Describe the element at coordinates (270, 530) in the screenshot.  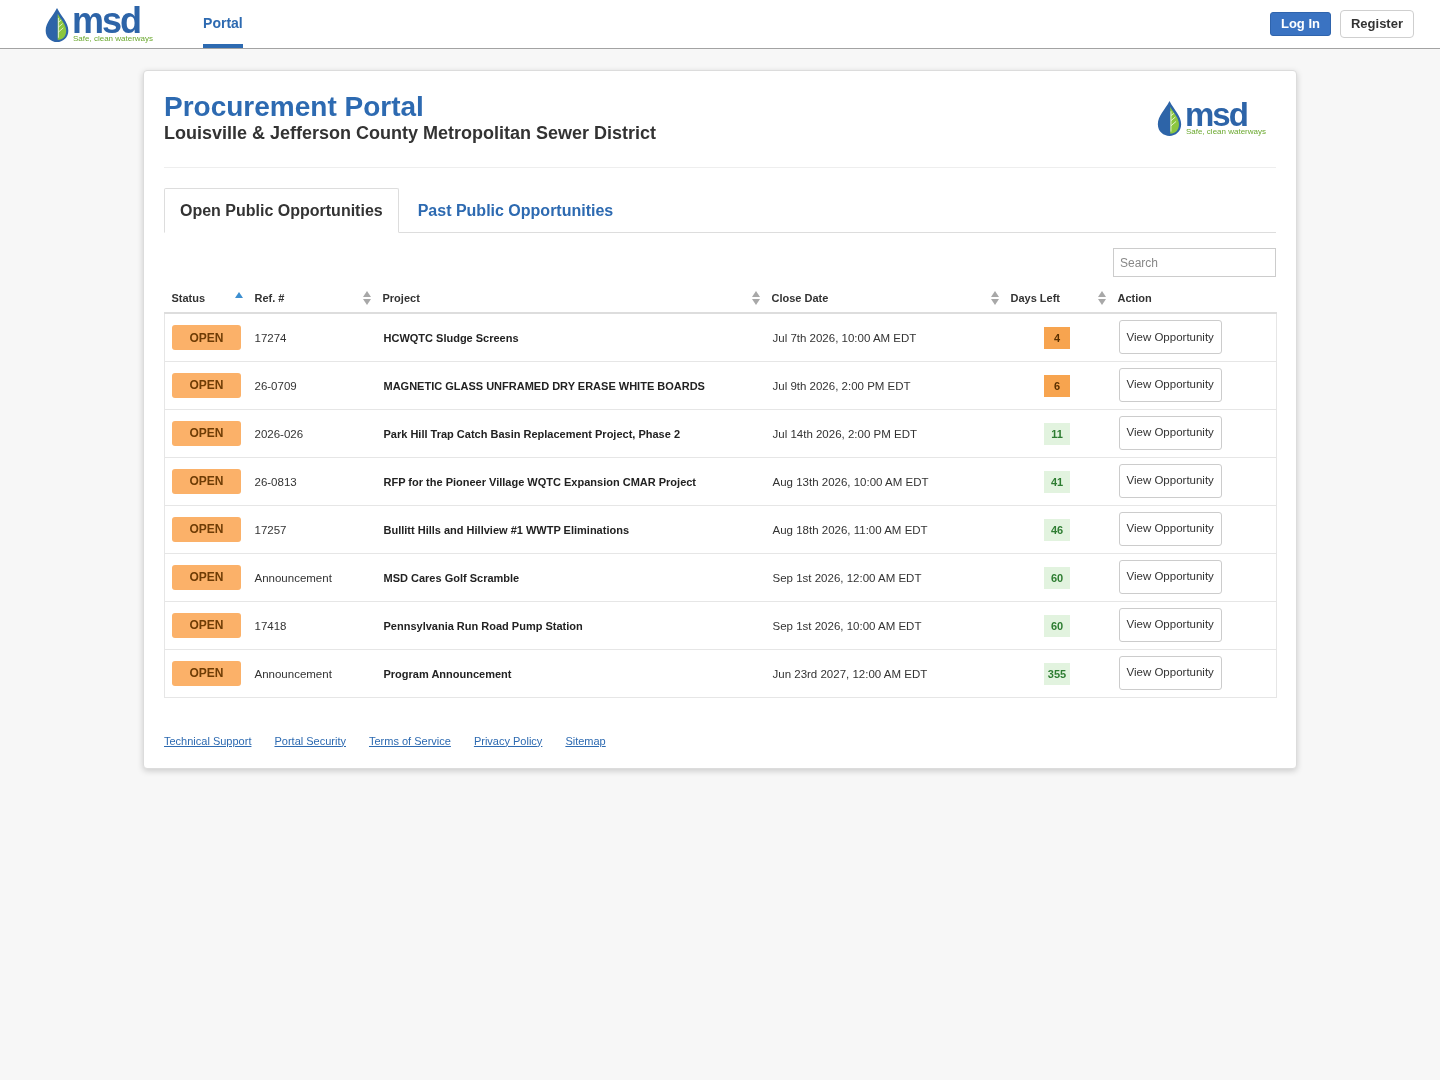
I see `table-cell: 17257` at that location.